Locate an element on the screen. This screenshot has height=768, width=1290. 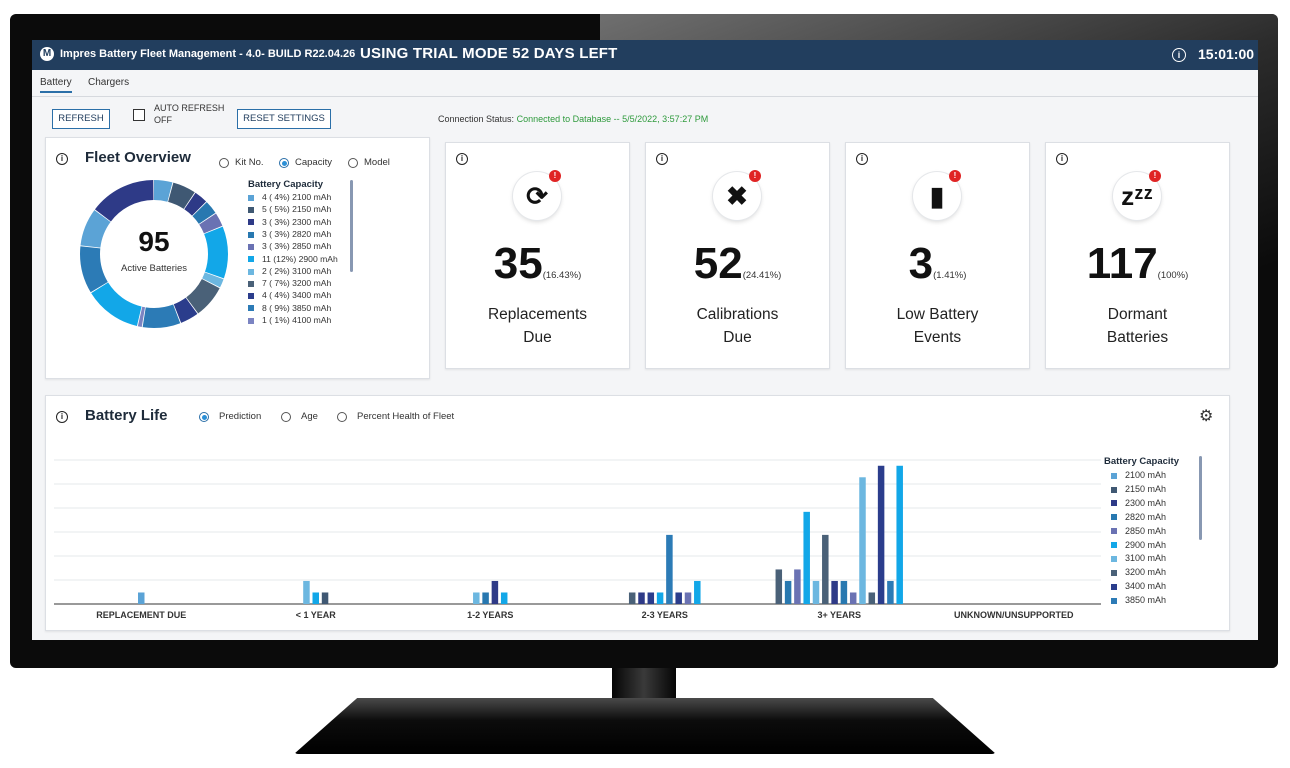
legend-item: 3200 mAh is located at coordinates (1138, 572).